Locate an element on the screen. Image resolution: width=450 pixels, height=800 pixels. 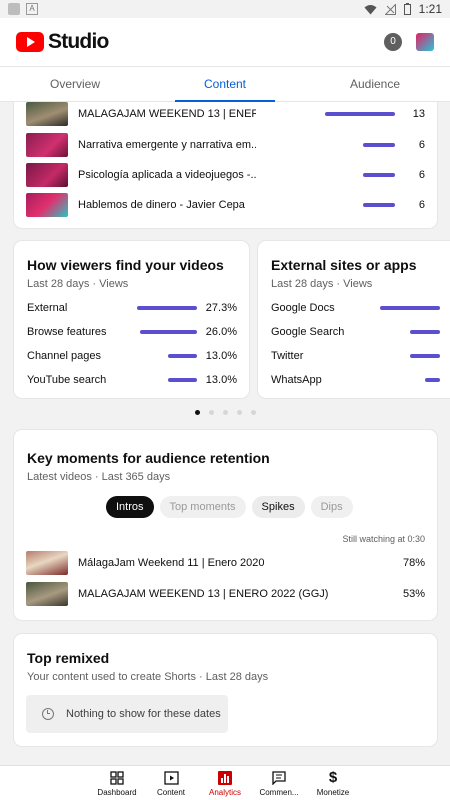
chip-intros: Intros is located at coordinates (130, 507).